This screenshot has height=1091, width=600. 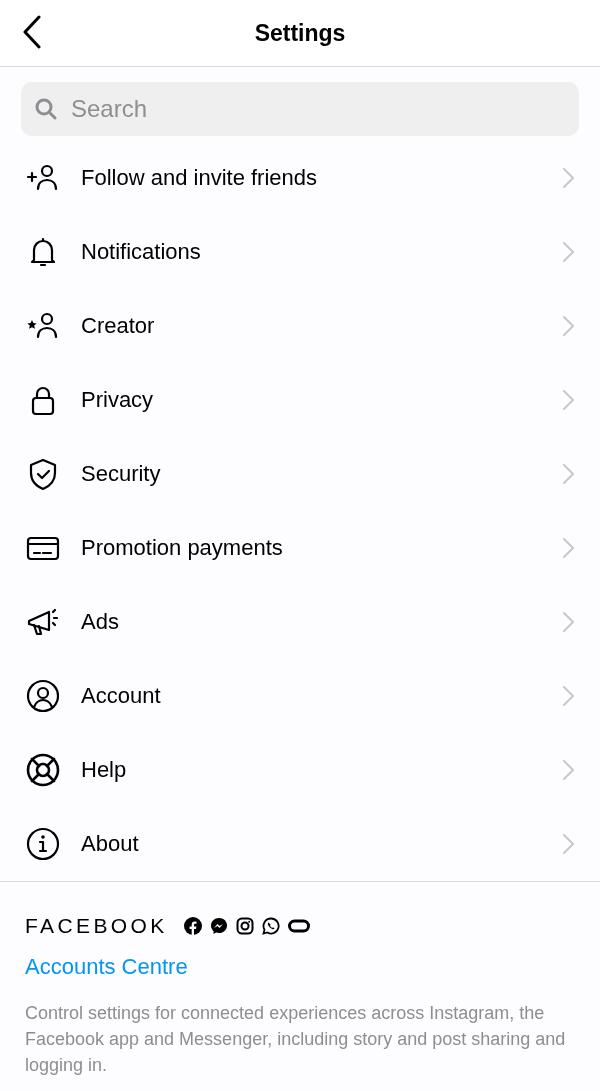 I want to click on facebook-icon, so click(x=192, y=926).